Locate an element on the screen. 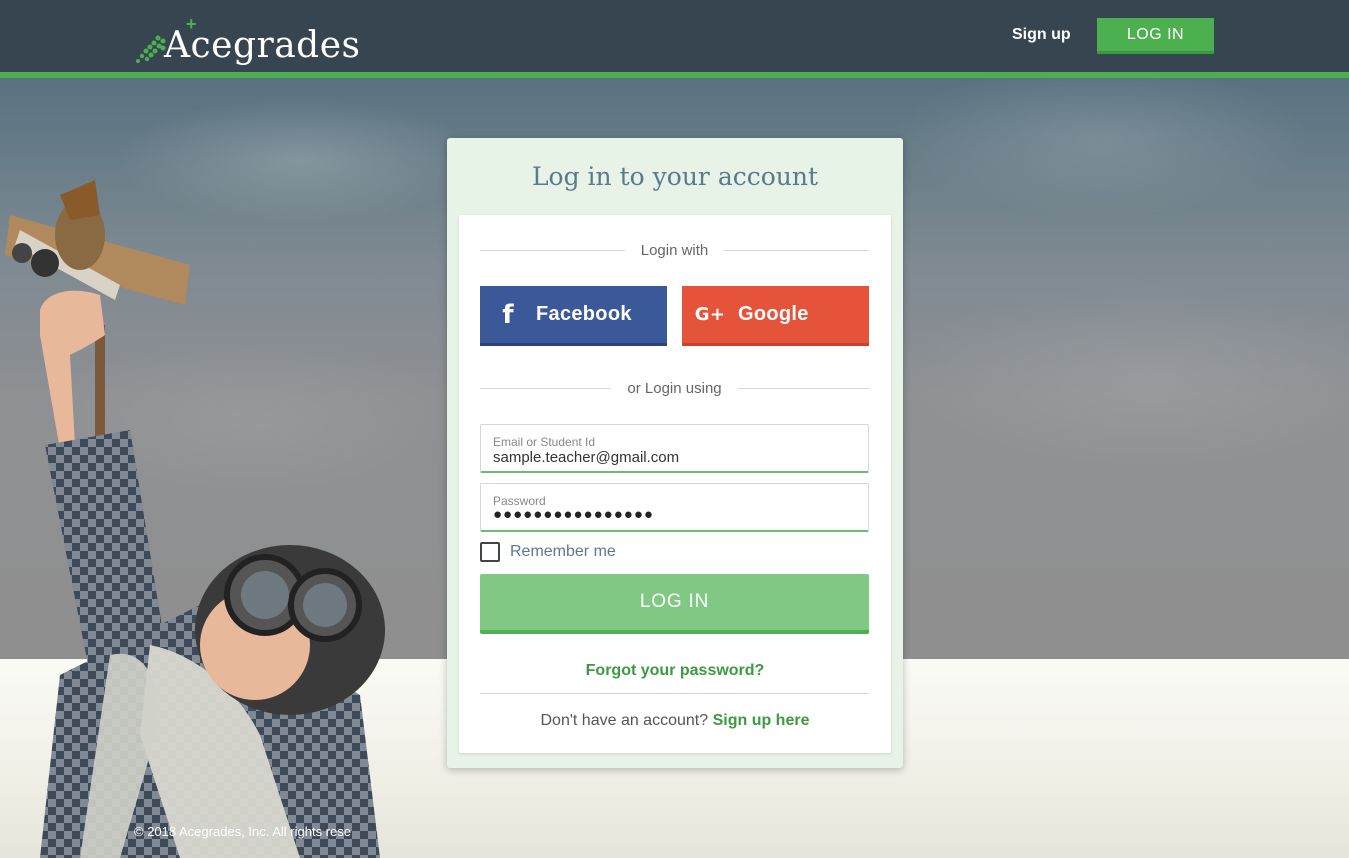 The image size is (1349, 858). child-head-image is located at coordinates (290, 630).